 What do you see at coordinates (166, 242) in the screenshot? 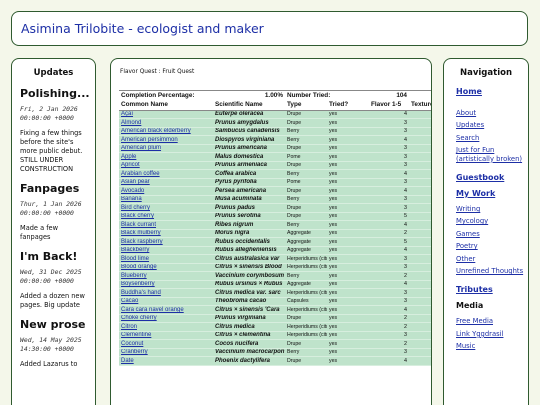
I see `fruit-common-name: Black raspberry` at bounding box center [166, 242].